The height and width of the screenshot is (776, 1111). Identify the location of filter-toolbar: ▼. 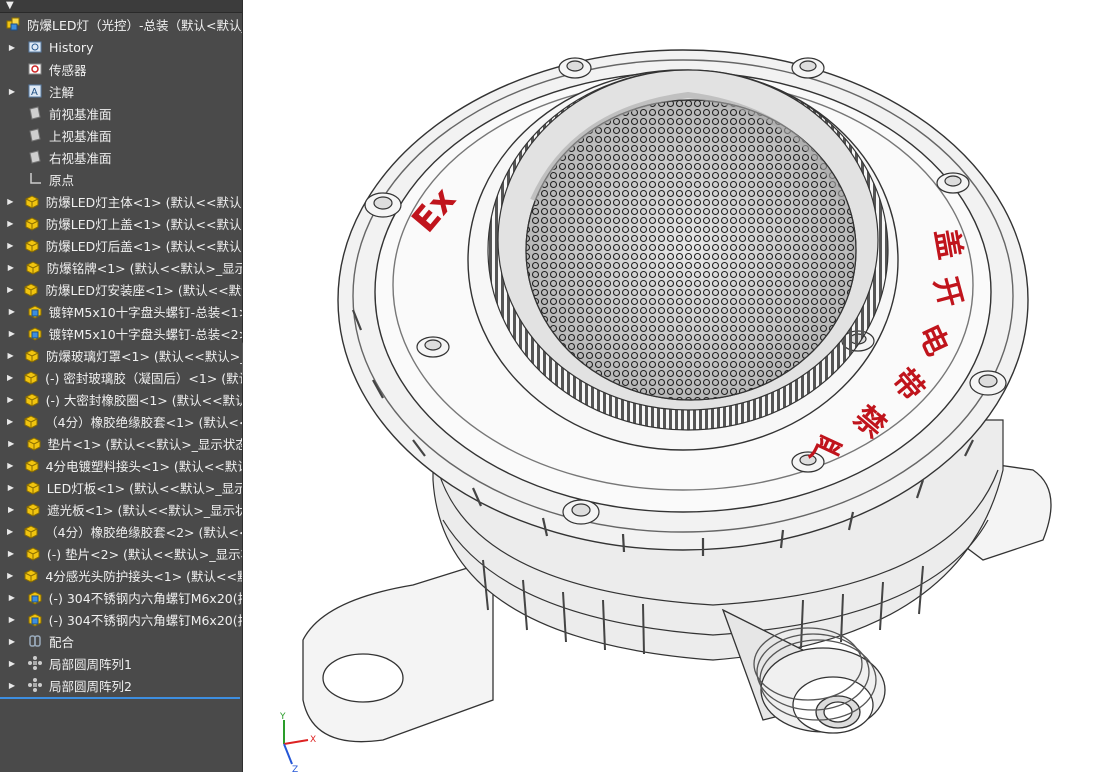
(121, 6).